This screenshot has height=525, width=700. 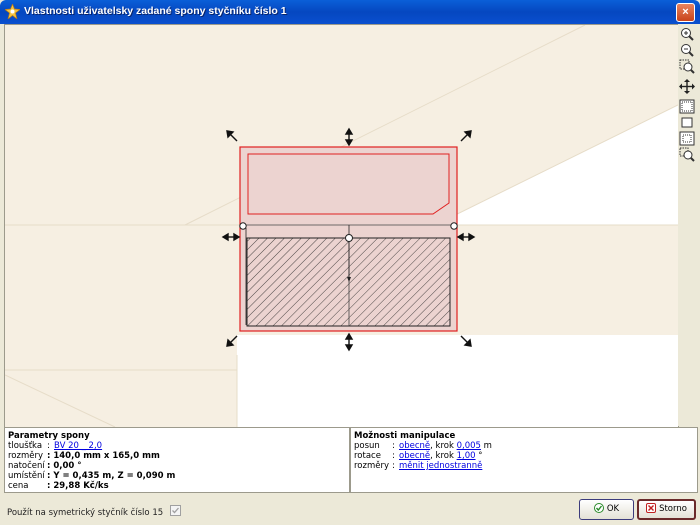 I want to click on placement-label: umístění, so click(x=26, y=476).